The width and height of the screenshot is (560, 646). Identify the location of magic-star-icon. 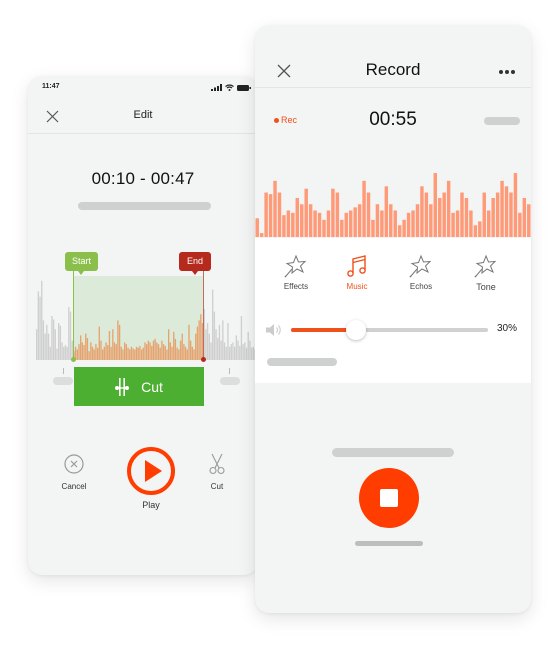
(420, 266).